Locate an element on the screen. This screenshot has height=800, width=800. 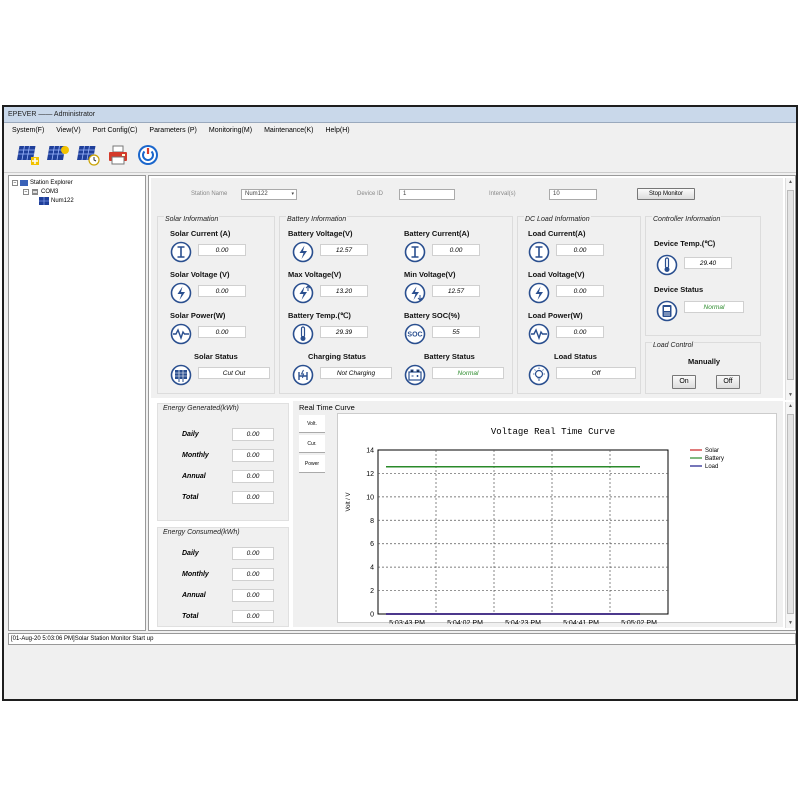
window-title: EPEVER —— Administrator is located at coordinates (52, 114).